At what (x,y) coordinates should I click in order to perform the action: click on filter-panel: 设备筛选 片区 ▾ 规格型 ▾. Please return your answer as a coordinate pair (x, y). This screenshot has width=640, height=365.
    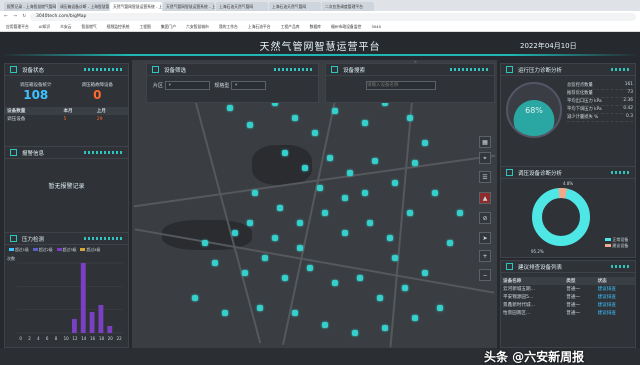
    Looking at the image, I should click on (232, 83).